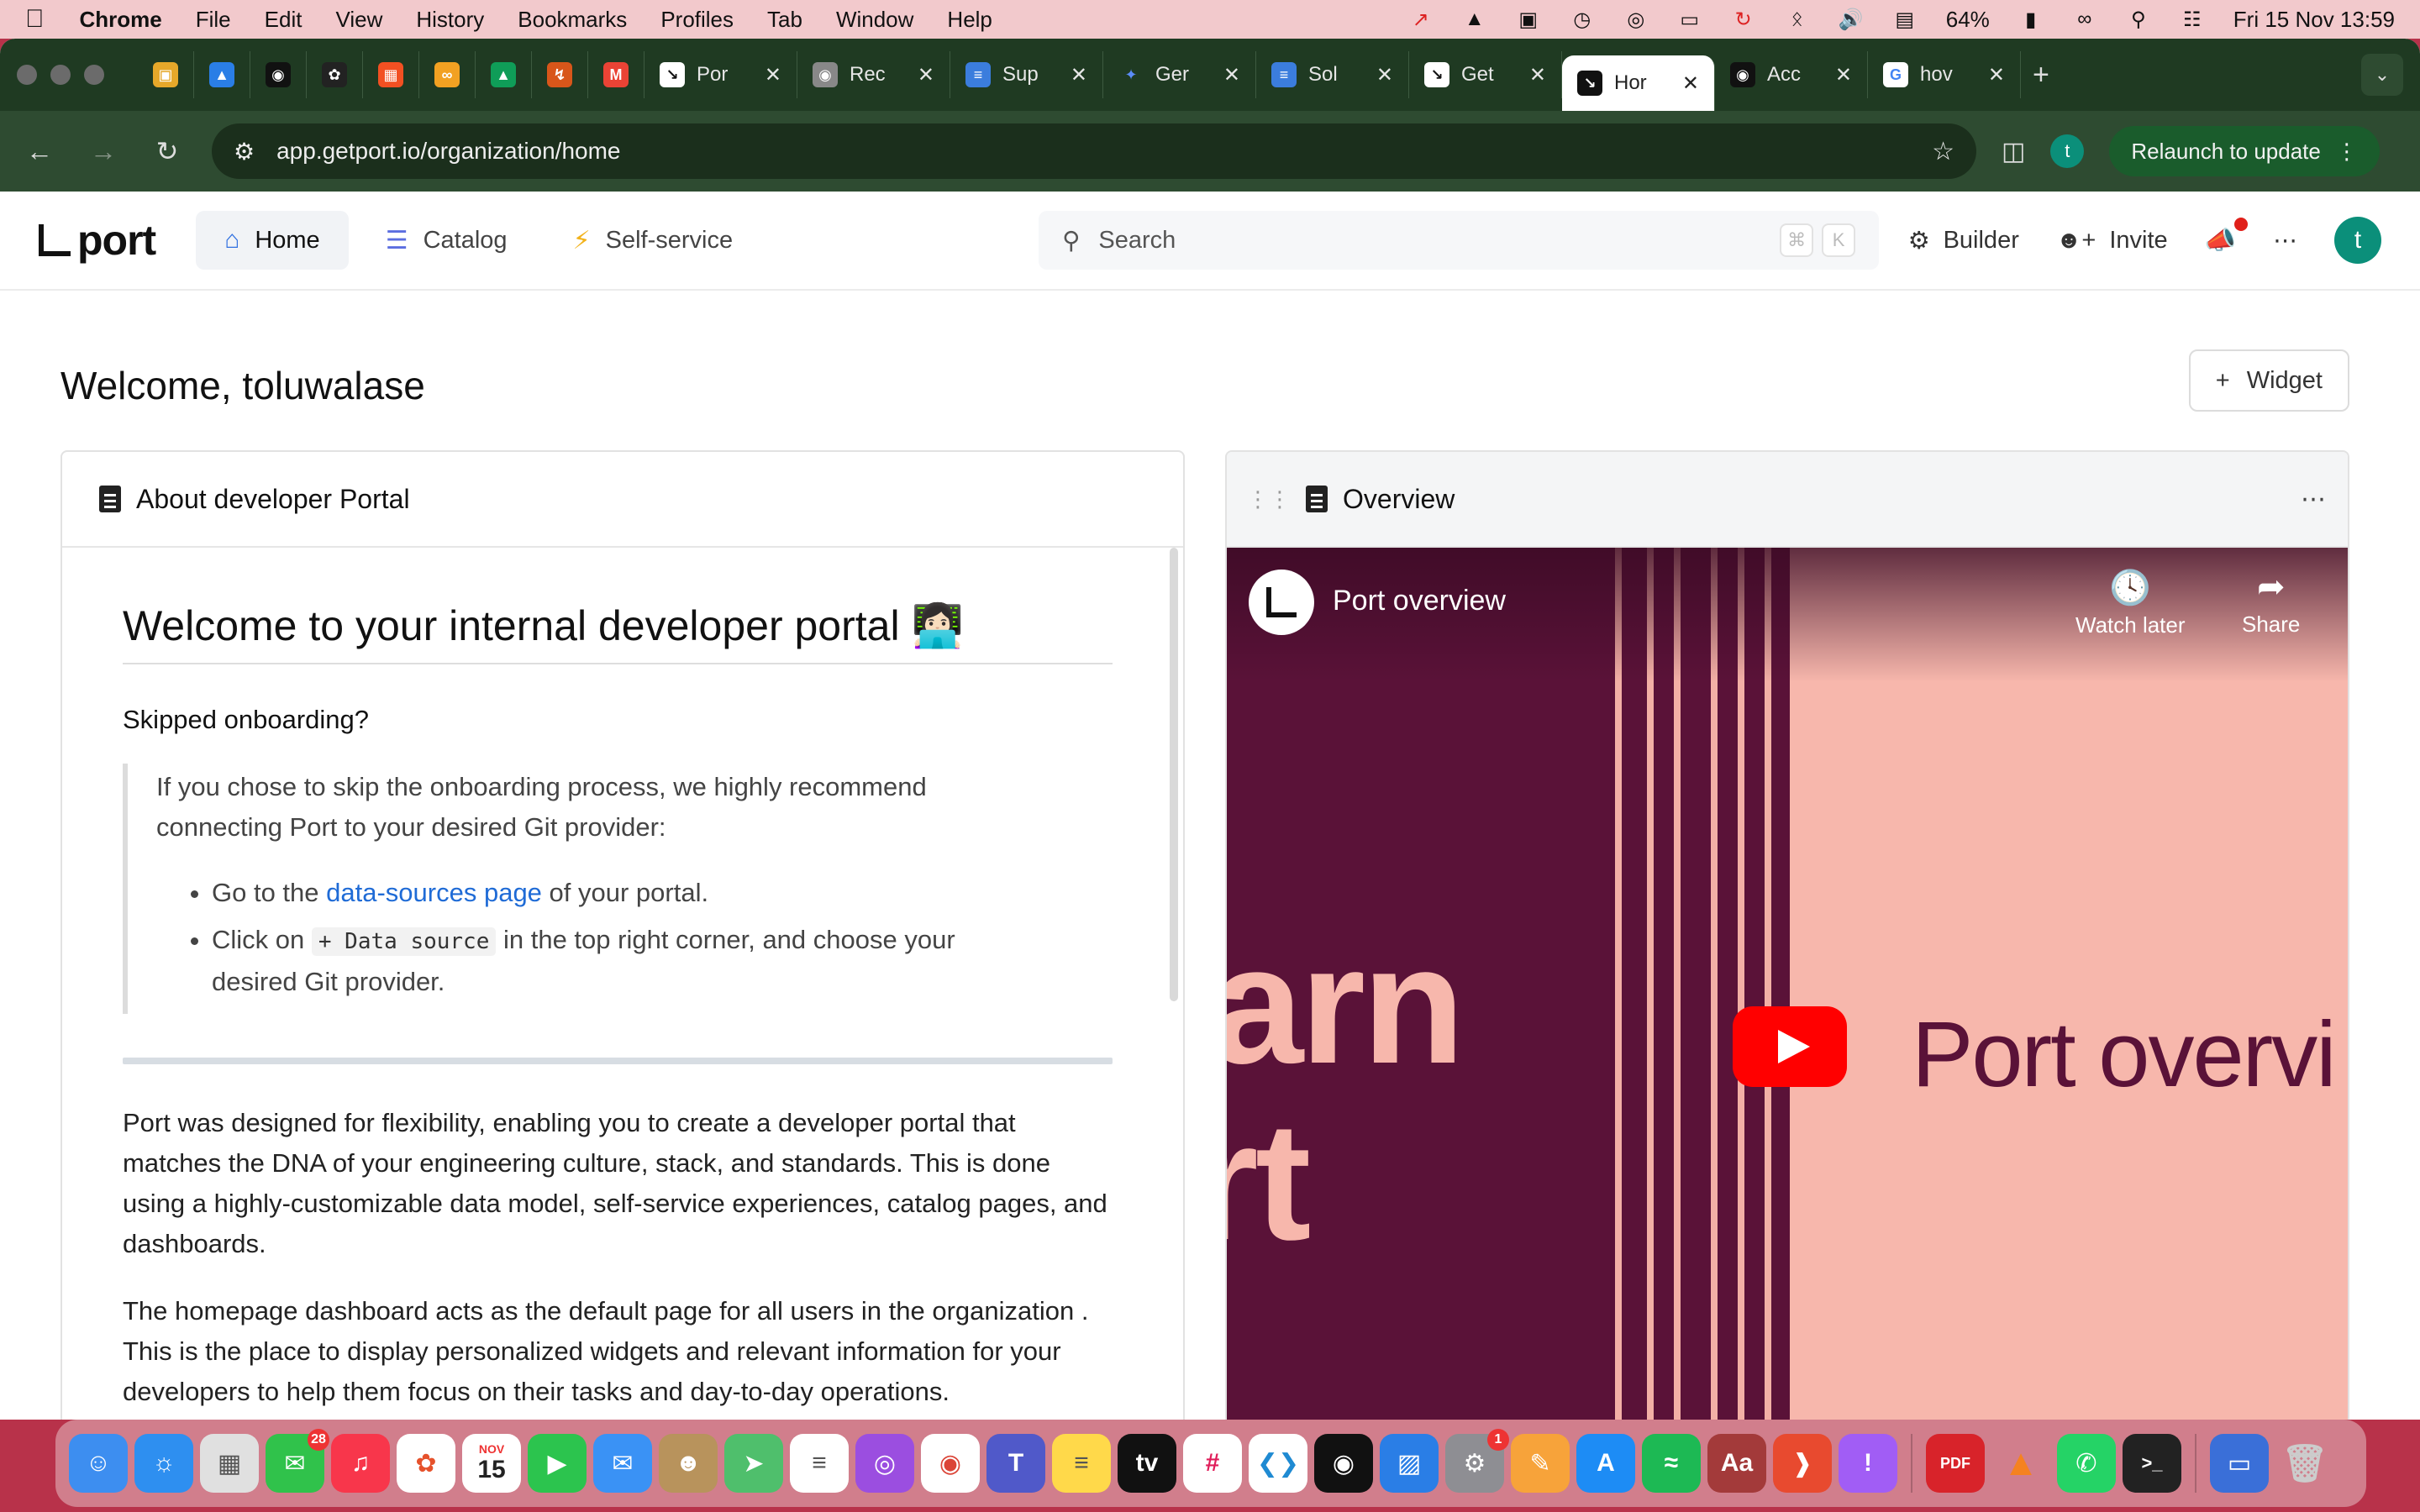  Describe the element at coordinates (1269, 499) in the screenshot. I see `drag-handle-icon: ⋮⋮` at that location.